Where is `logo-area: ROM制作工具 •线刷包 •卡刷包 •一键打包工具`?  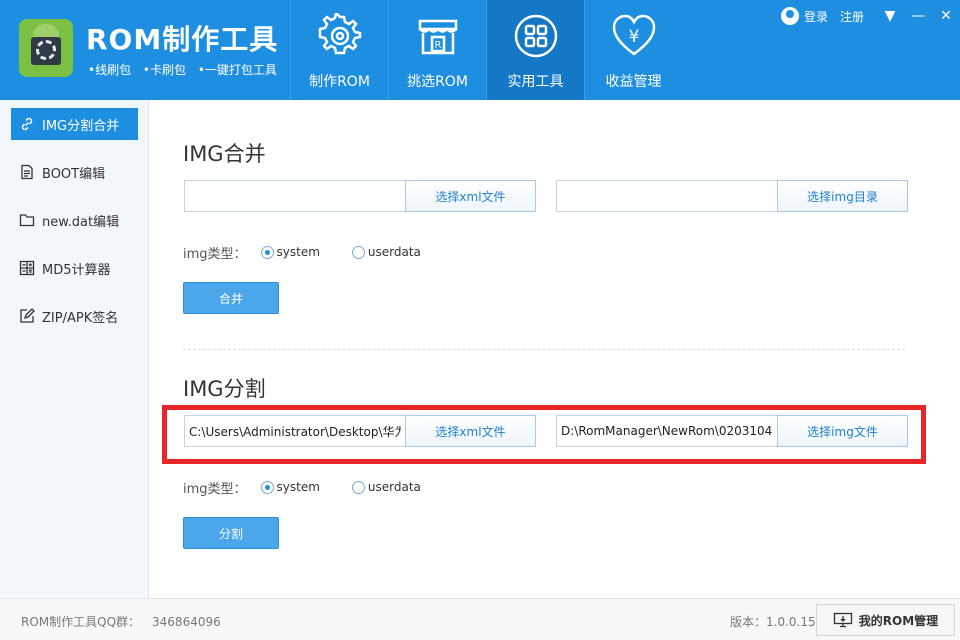 logo-area: ROM制作工具 •线刷包 •卡刷包 •一键打包工具 is located at coordinates (145, 50).